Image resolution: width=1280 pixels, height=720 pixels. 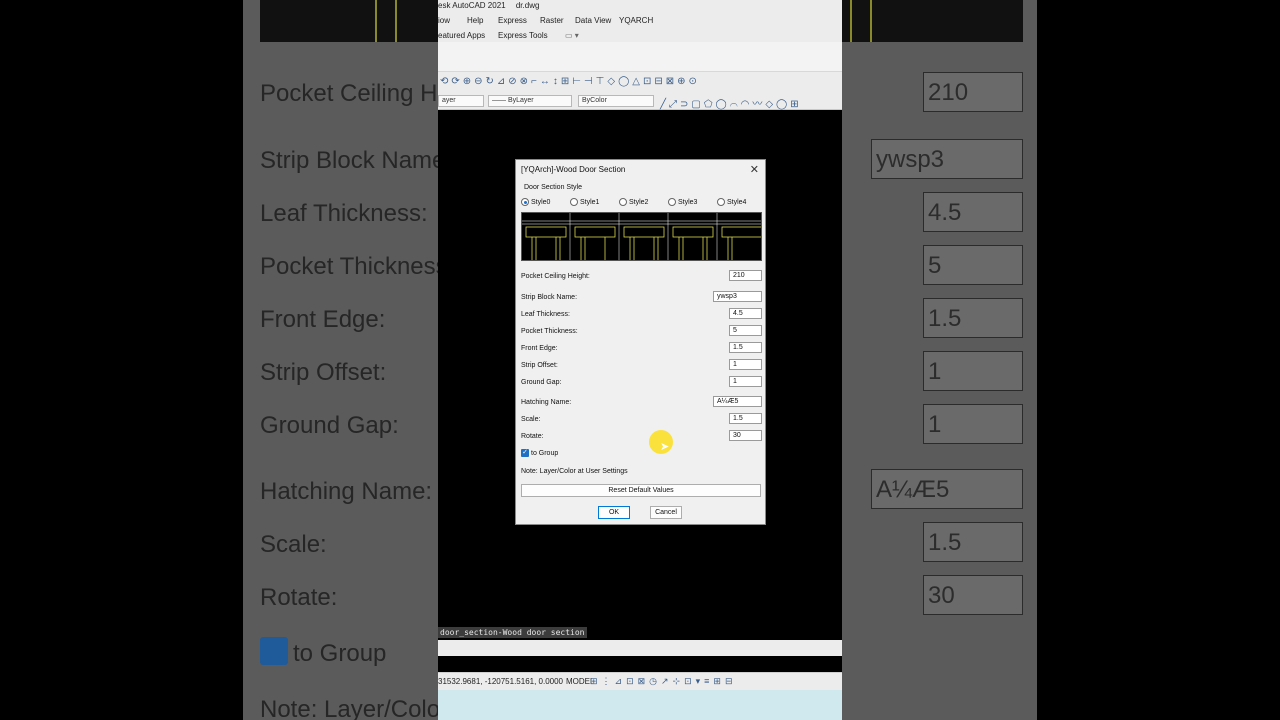 I want to click on mouse-cursor-icon: ➤, so click(x=665, y=447).